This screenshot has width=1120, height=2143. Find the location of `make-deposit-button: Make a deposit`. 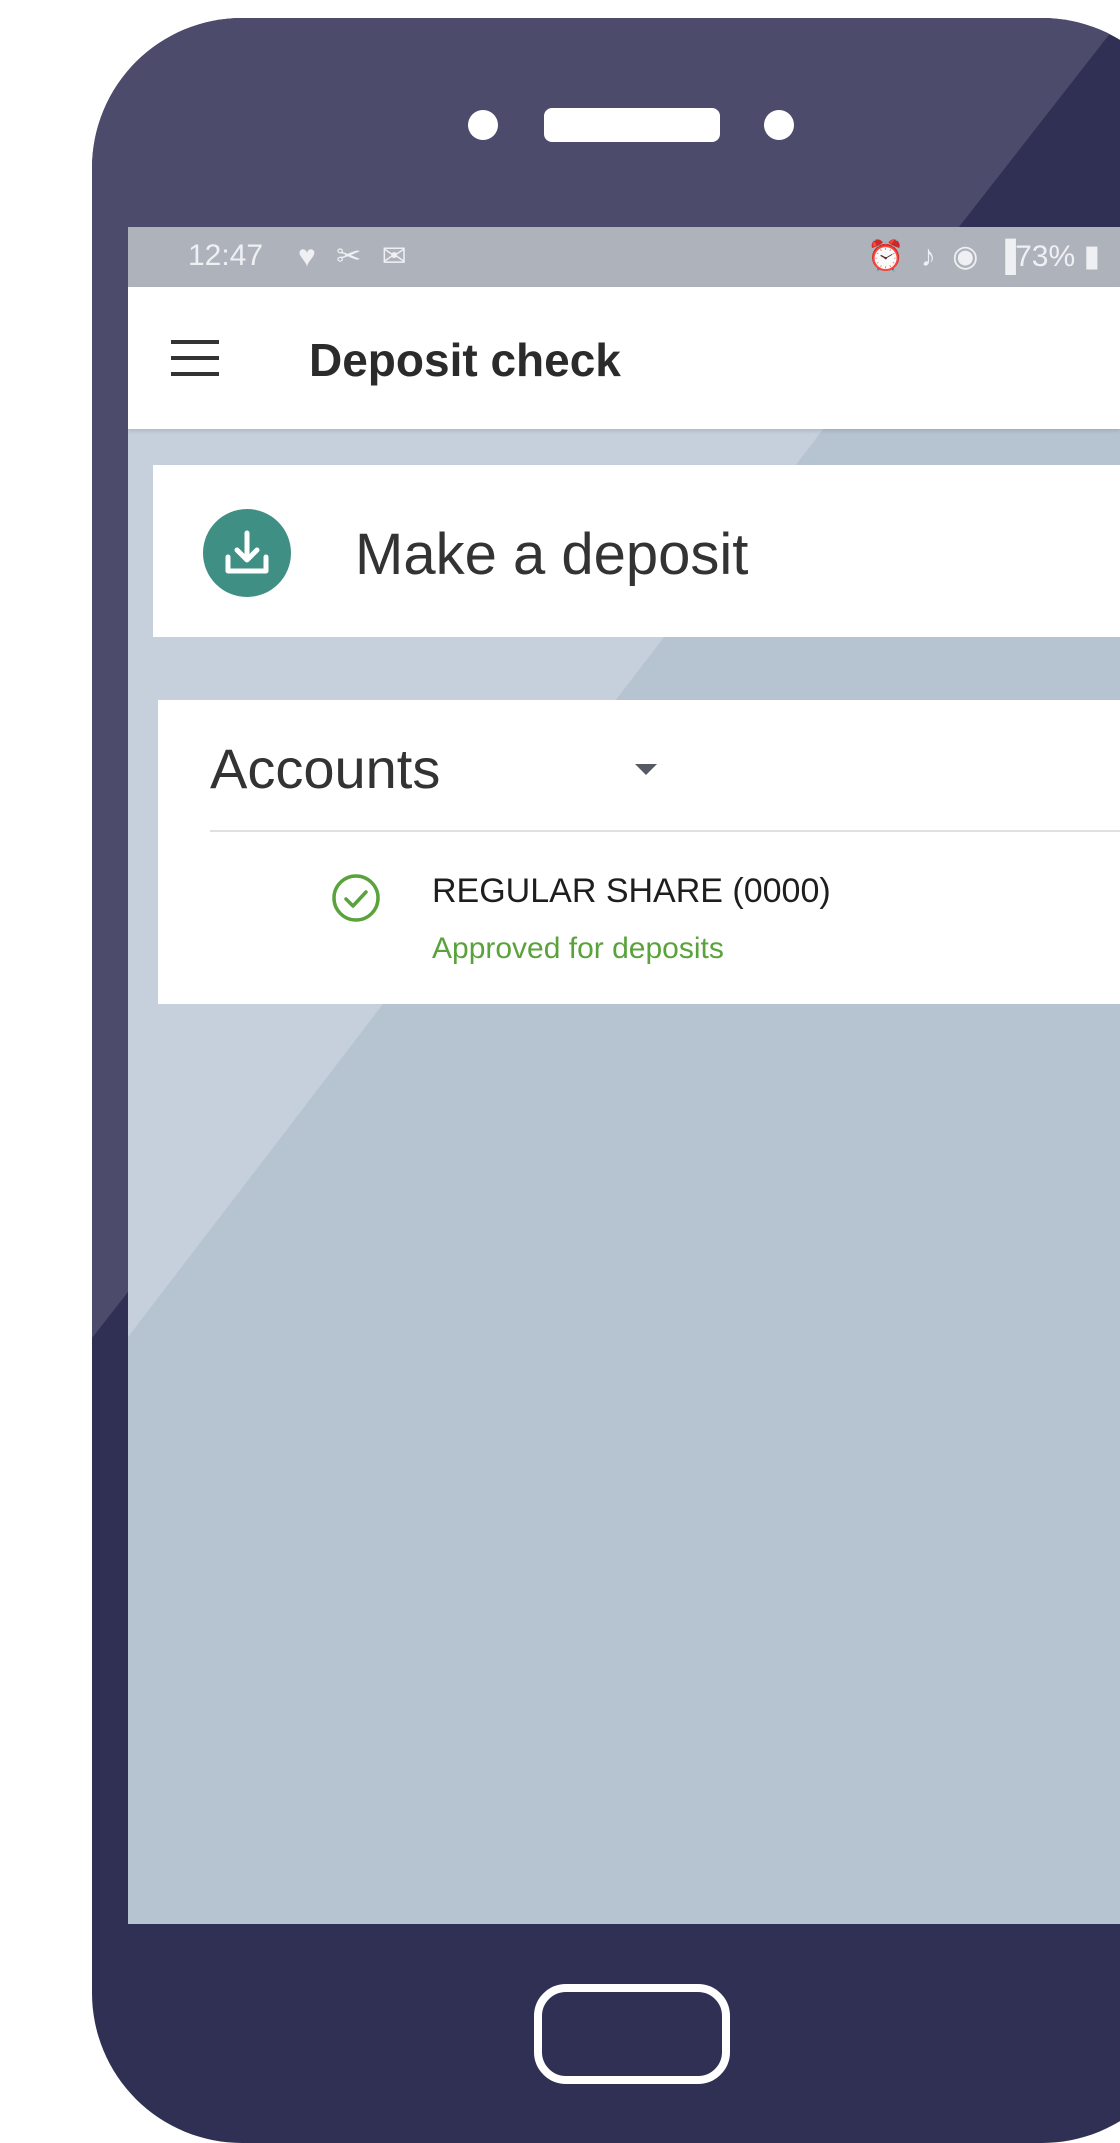

make-deposit-button: Make a deposit is located at coordinates (636, 551).